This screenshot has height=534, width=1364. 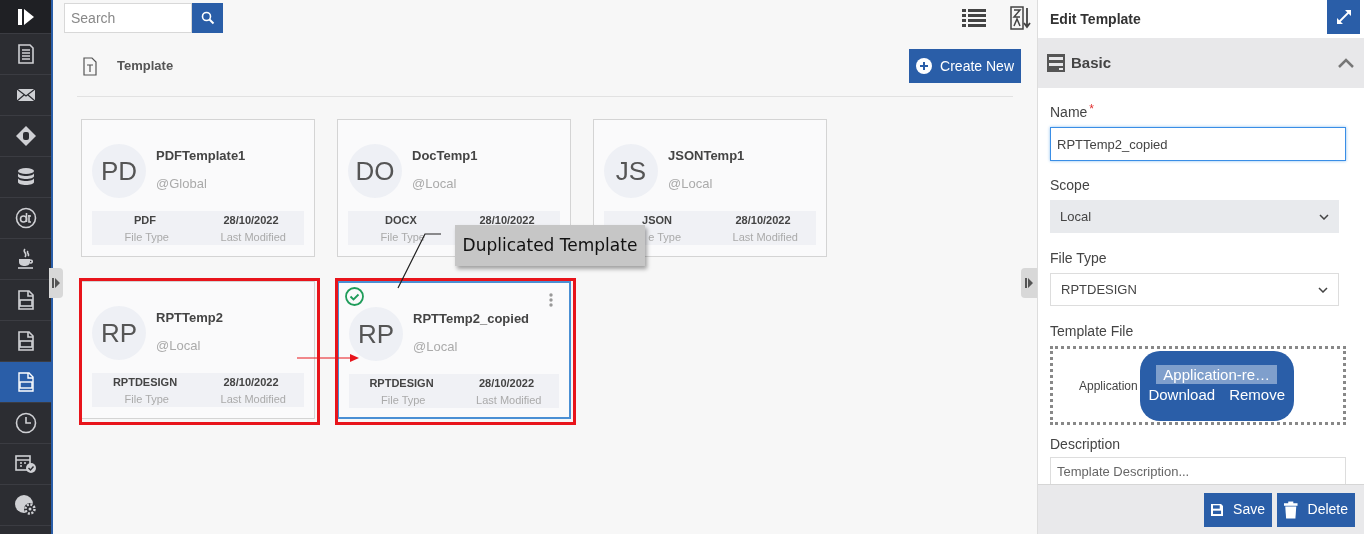 I want to click on file-type-value: JSON, so click(x=657, y=221).